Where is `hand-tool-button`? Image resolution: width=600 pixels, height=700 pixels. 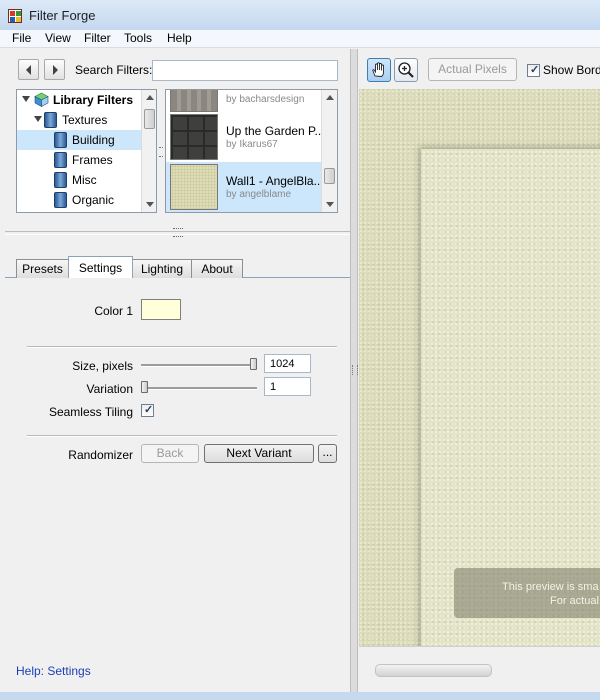 hand-tool-button is located at coordinates (379, 70).